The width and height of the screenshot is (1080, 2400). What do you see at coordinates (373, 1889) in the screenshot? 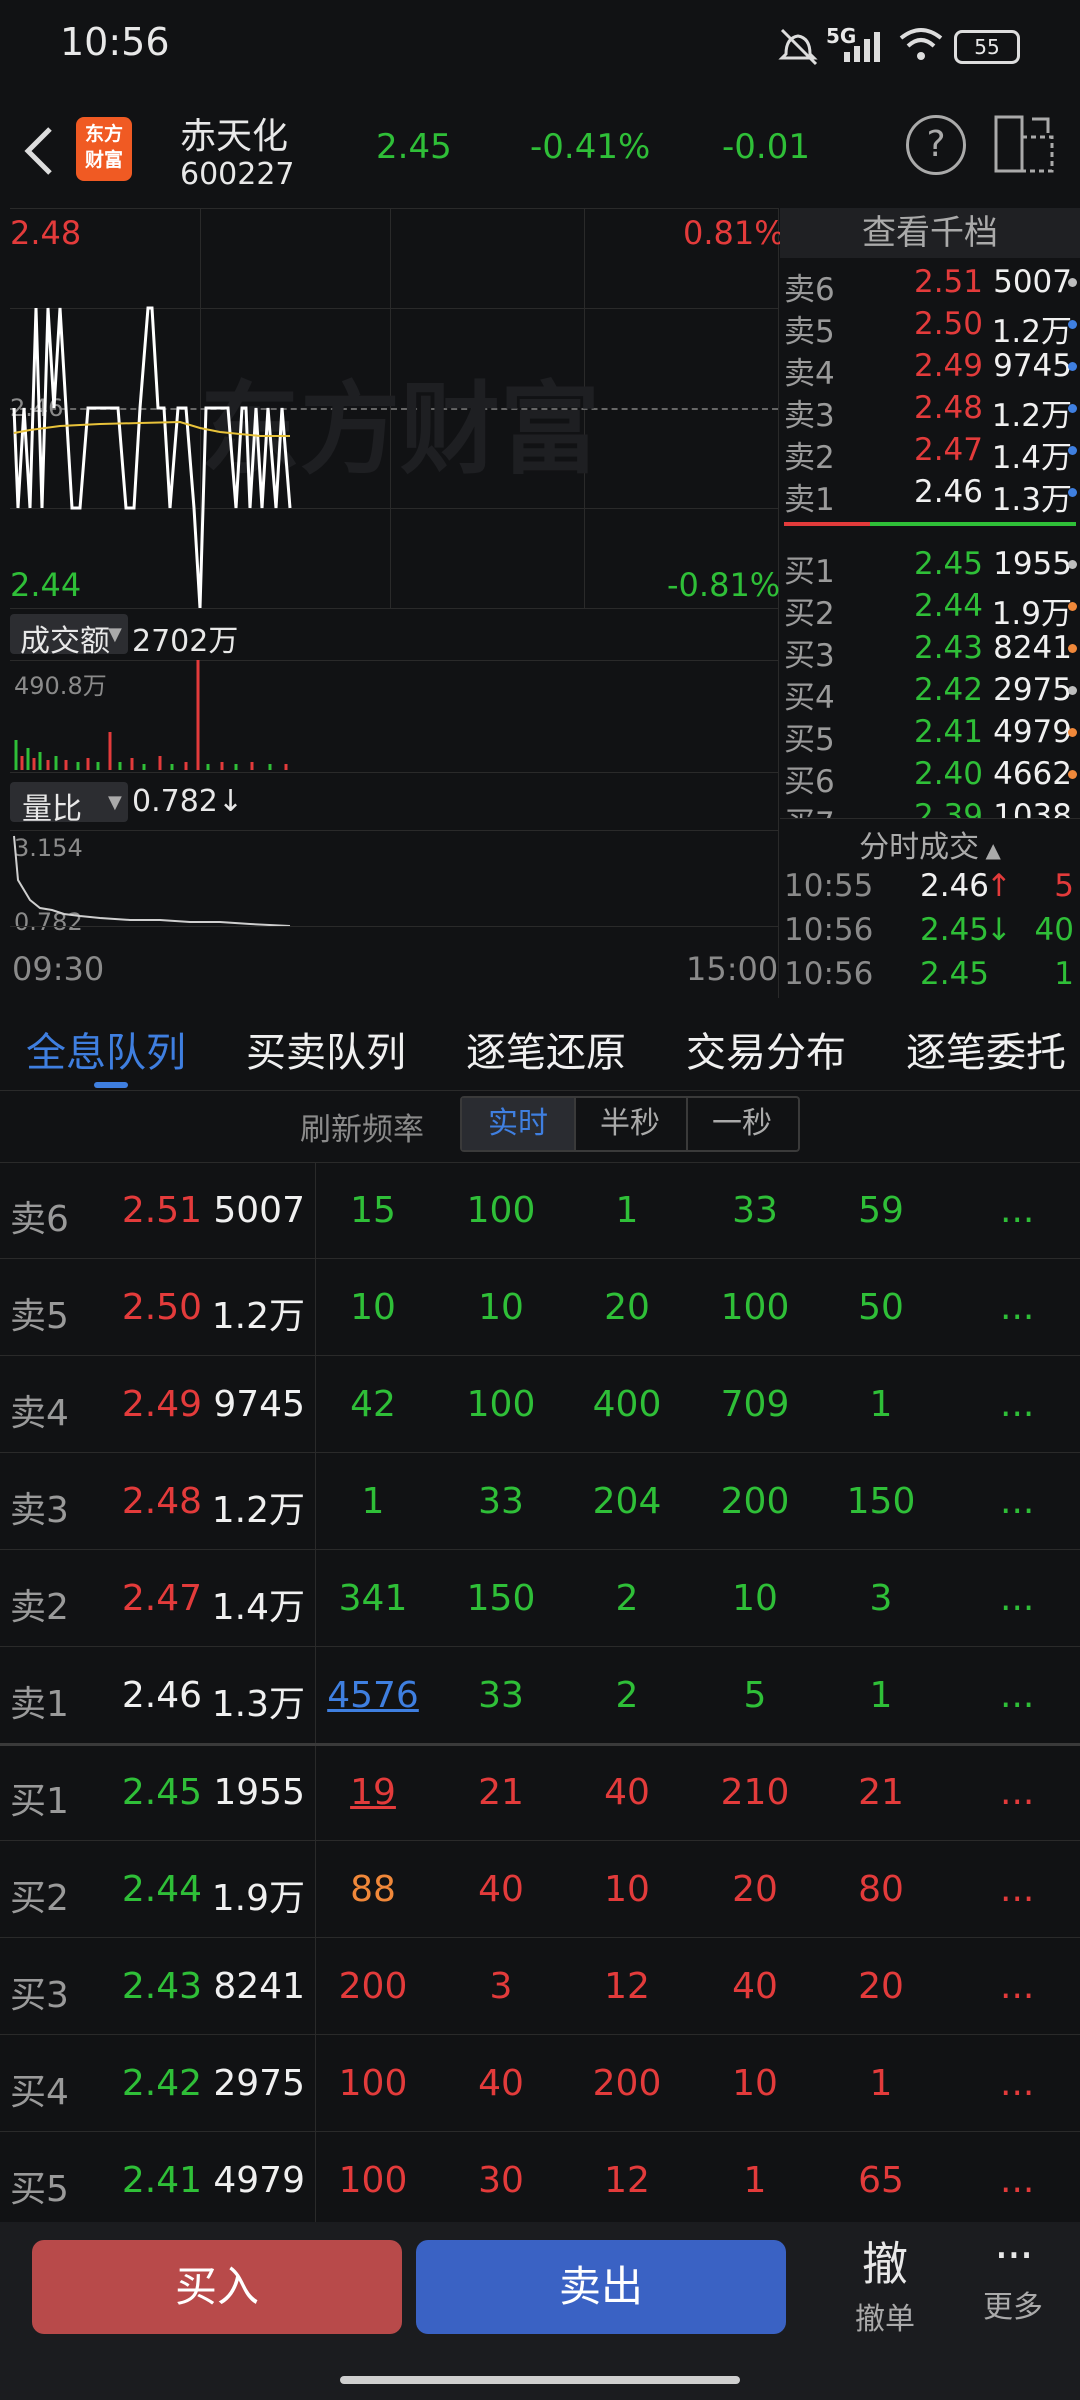
I see `order-size: 88` at bounding box center [373, 1889].